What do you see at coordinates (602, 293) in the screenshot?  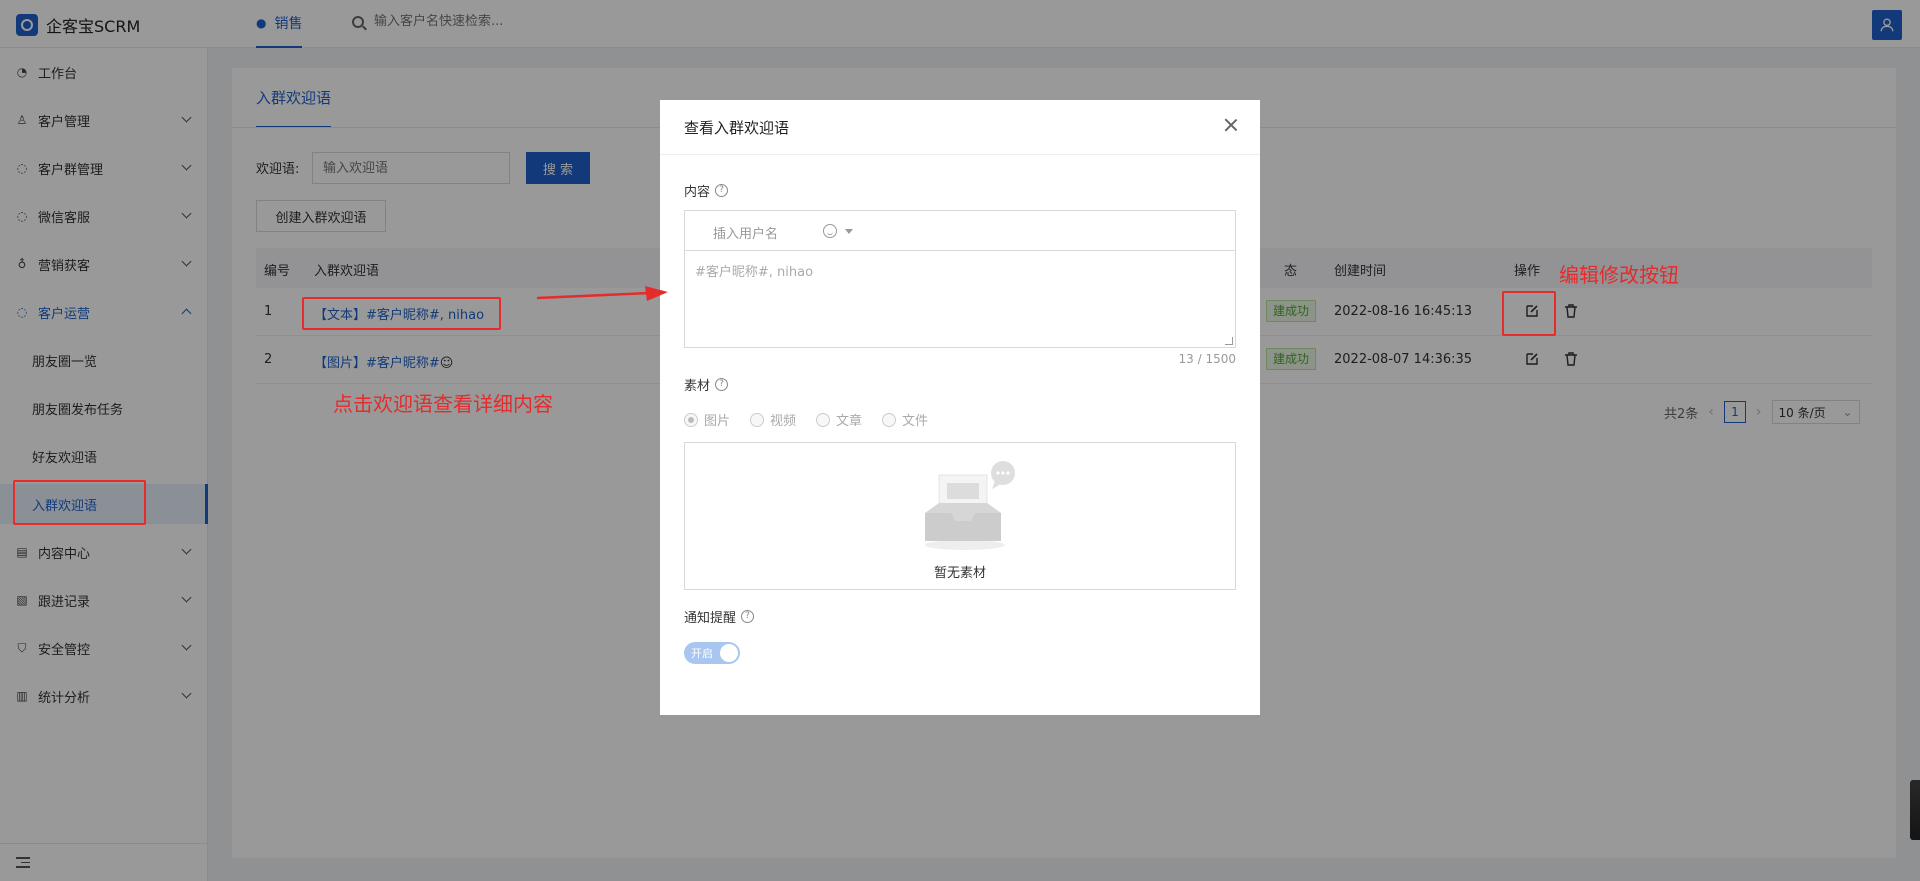 I see `annotation-arrow-icon` at bounding box center [602, 293].